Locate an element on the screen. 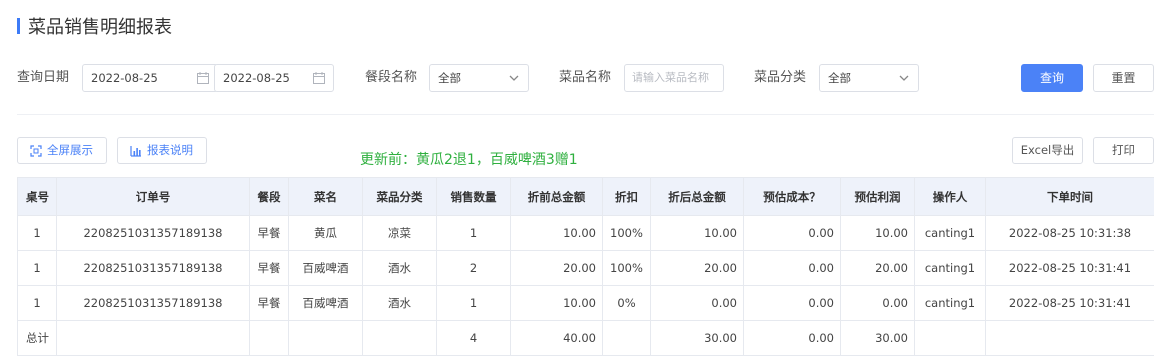 This screenshot has width=1154, height=357. date-label: 查询日期 is located at coordinates (43, 77).